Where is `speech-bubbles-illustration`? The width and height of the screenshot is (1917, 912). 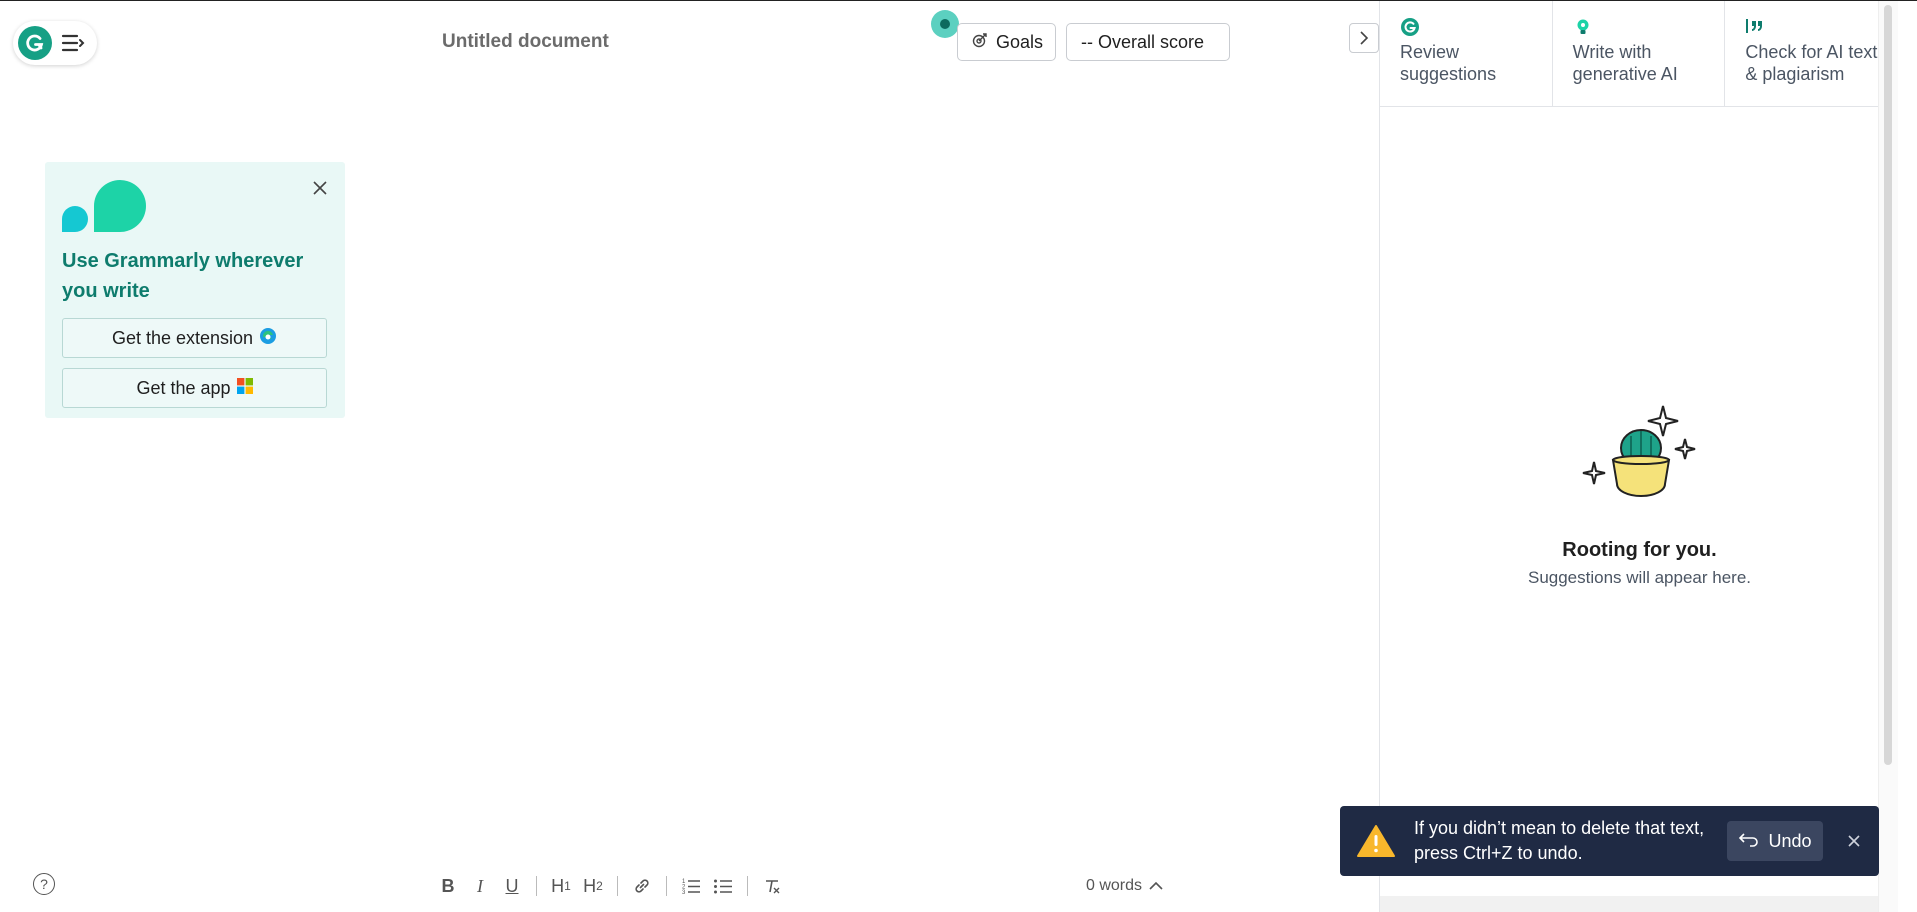 speech-bubbles-illustration is located at coordinates (195, 206).